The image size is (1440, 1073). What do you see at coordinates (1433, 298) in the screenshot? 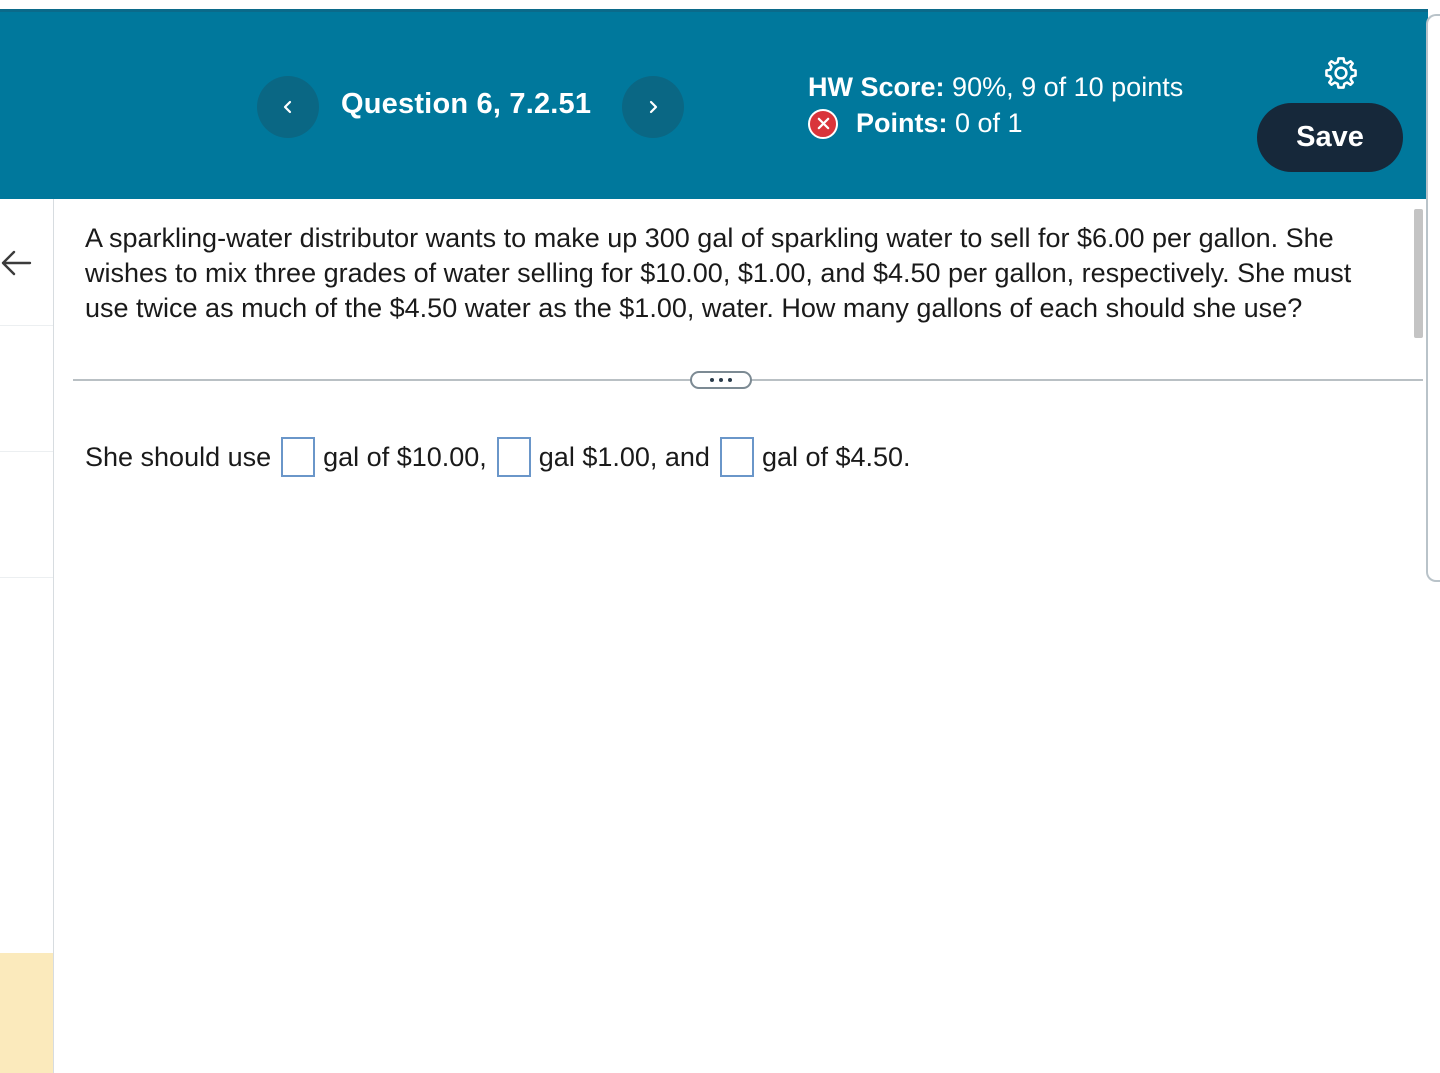
I see `side-panel-edge` at bounding box center [1433, 298].